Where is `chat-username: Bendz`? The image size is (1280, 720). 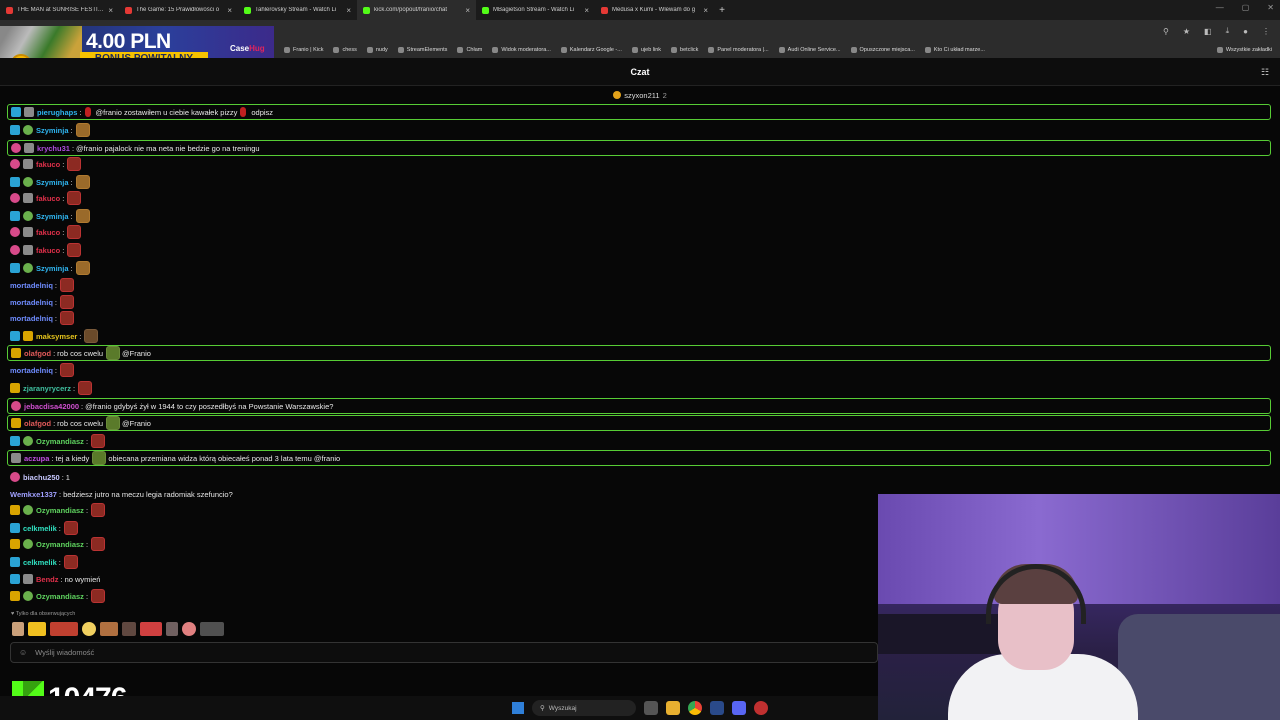 chat-username: Bendz is located at coordinates (47, 579).